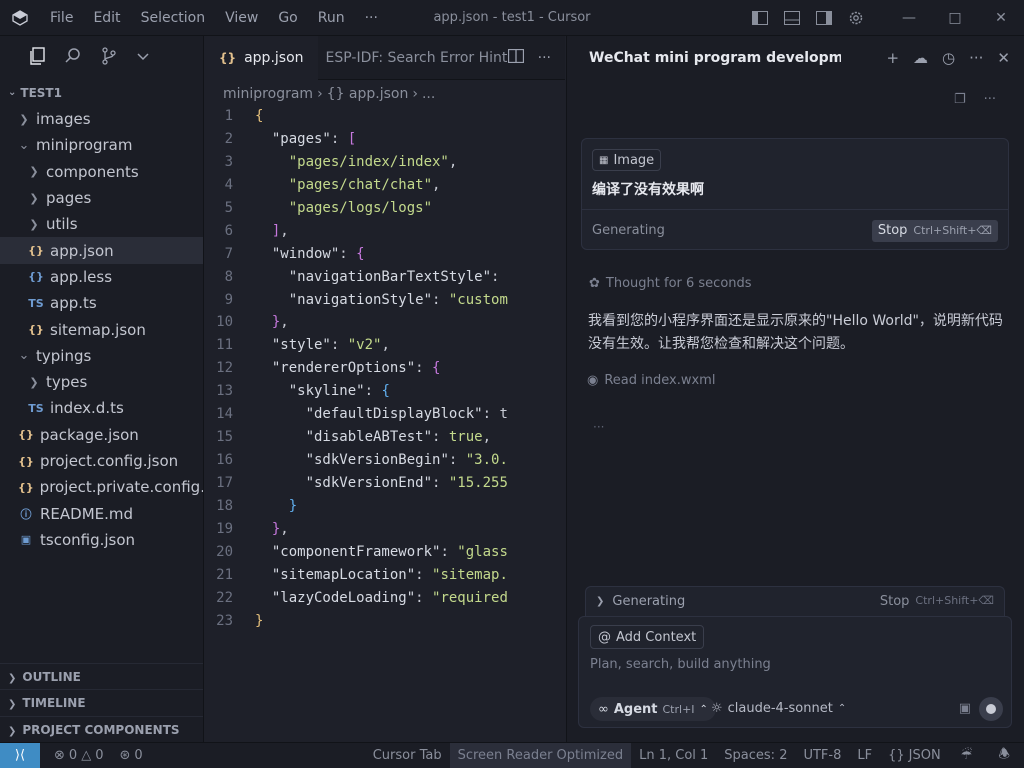 This screenshot has width=1024, height=768. I want to click on search-icon, so click(73, 58).